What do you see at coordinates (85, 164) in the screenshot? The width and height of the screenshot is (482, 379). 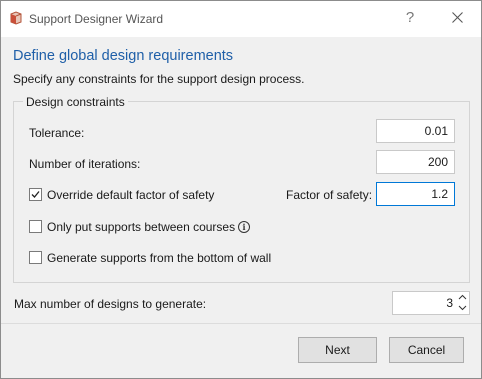 I see `iterations-label: Number of iterations:` at bounding box center [85, 164].